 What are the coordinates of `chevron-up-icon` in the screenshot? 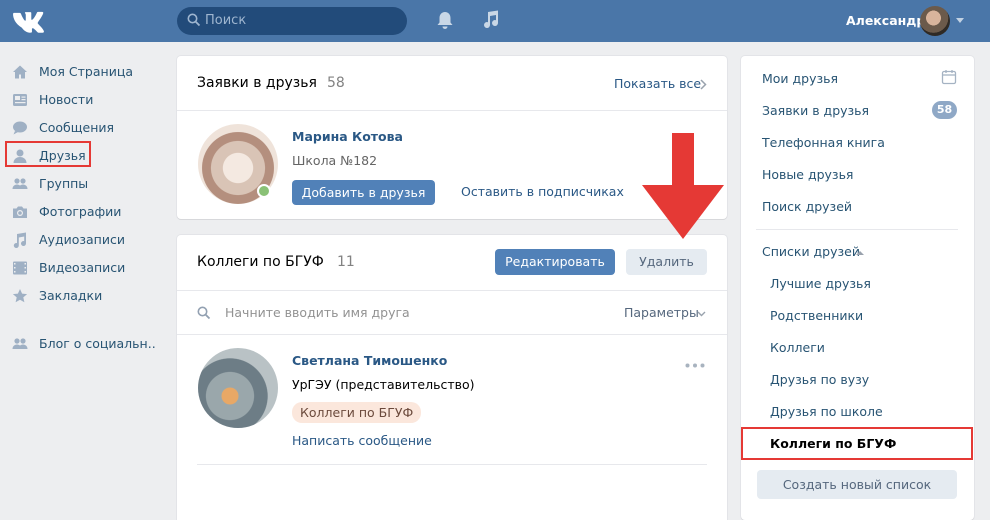 It's located at (860, 252).